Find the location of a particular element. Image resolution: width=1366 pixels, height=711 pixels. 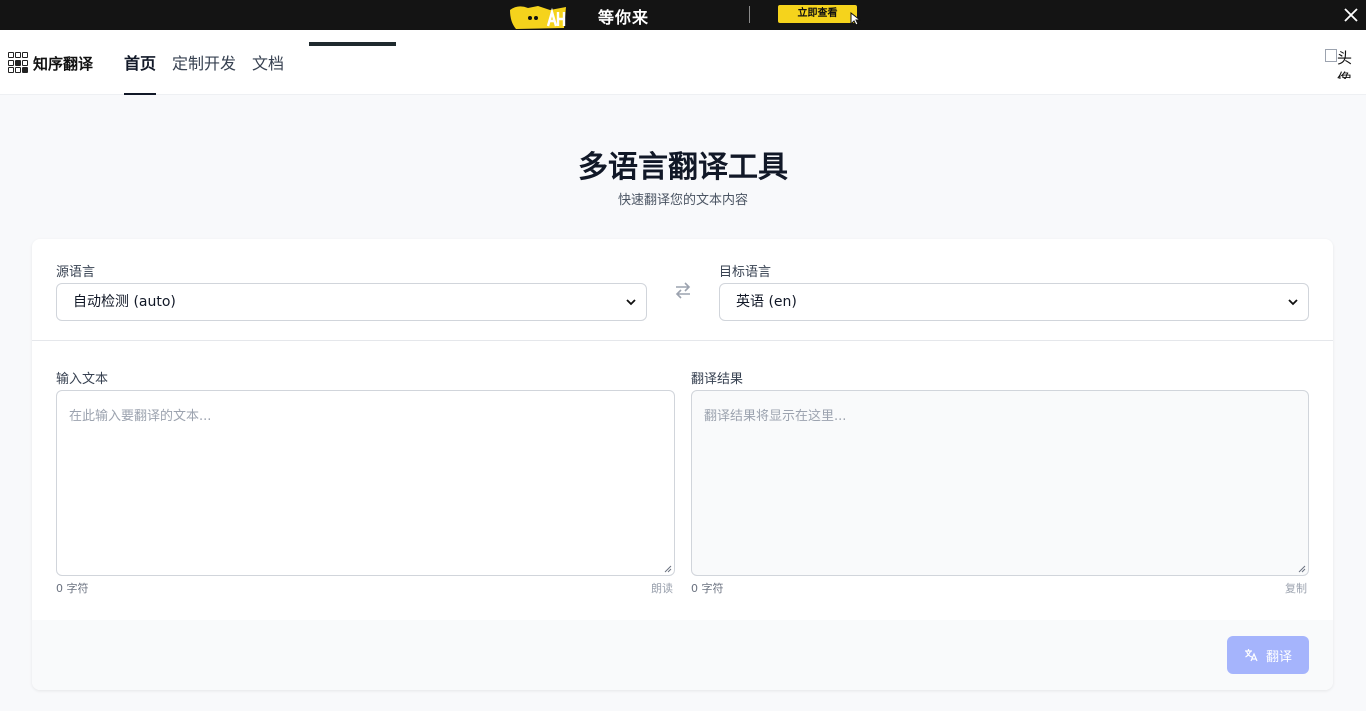

promo-banner: 等你来 立即查看 is located at coordinates (683, 15).